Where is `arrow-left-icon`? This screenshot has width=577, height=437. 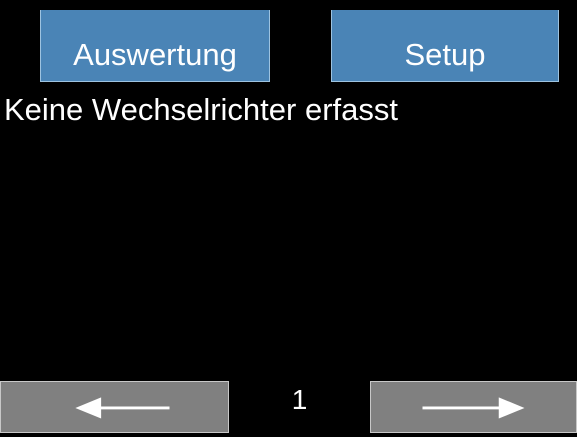
arrow-left-icon is located at coordinates (122, 408).